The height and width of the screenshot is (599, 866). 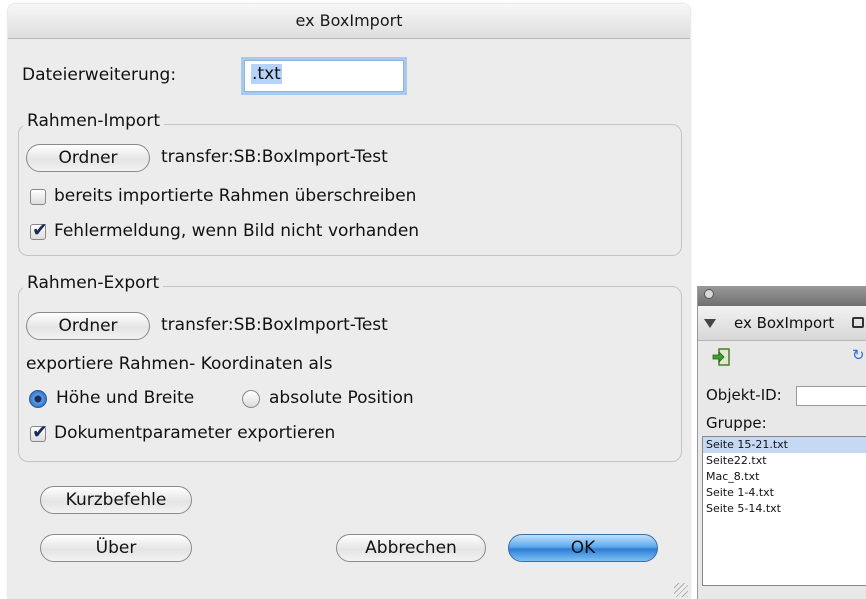 I want to click on list-item: Seite22.txt, so click(x=784, y=461).